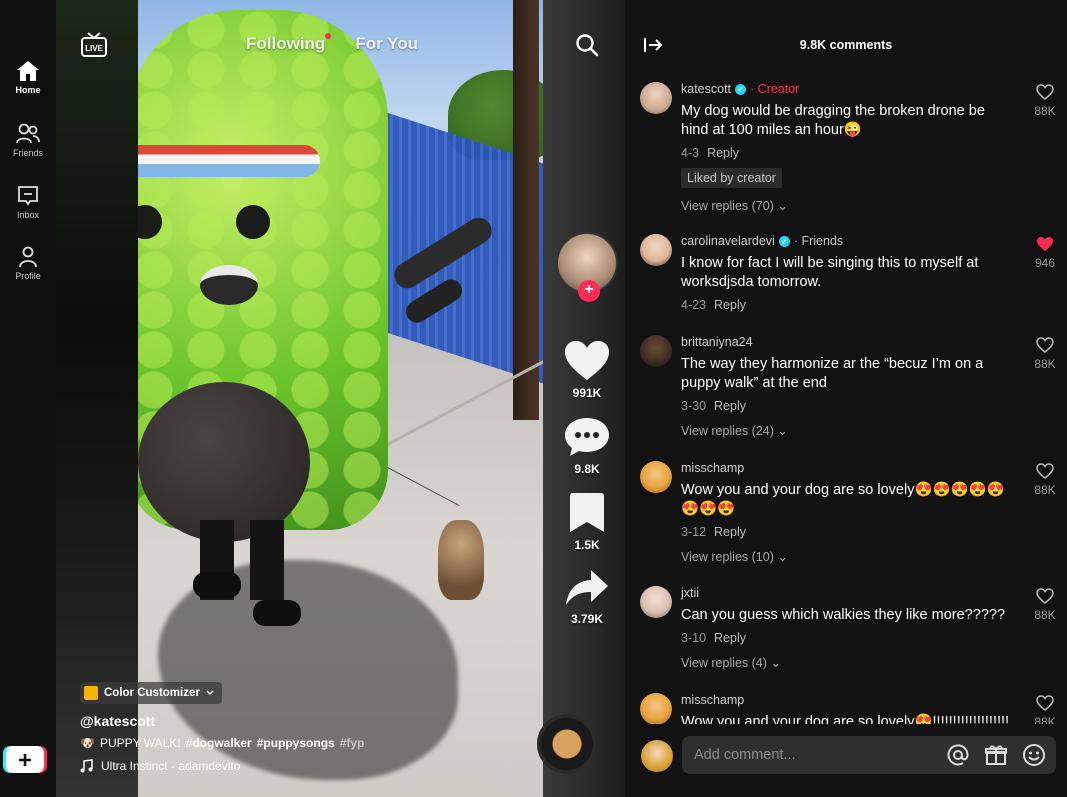  What do you see at coordinates (587, 446) in the screenshot?
I see `comment-button: 9.8K` at bounding box center [587, 446].